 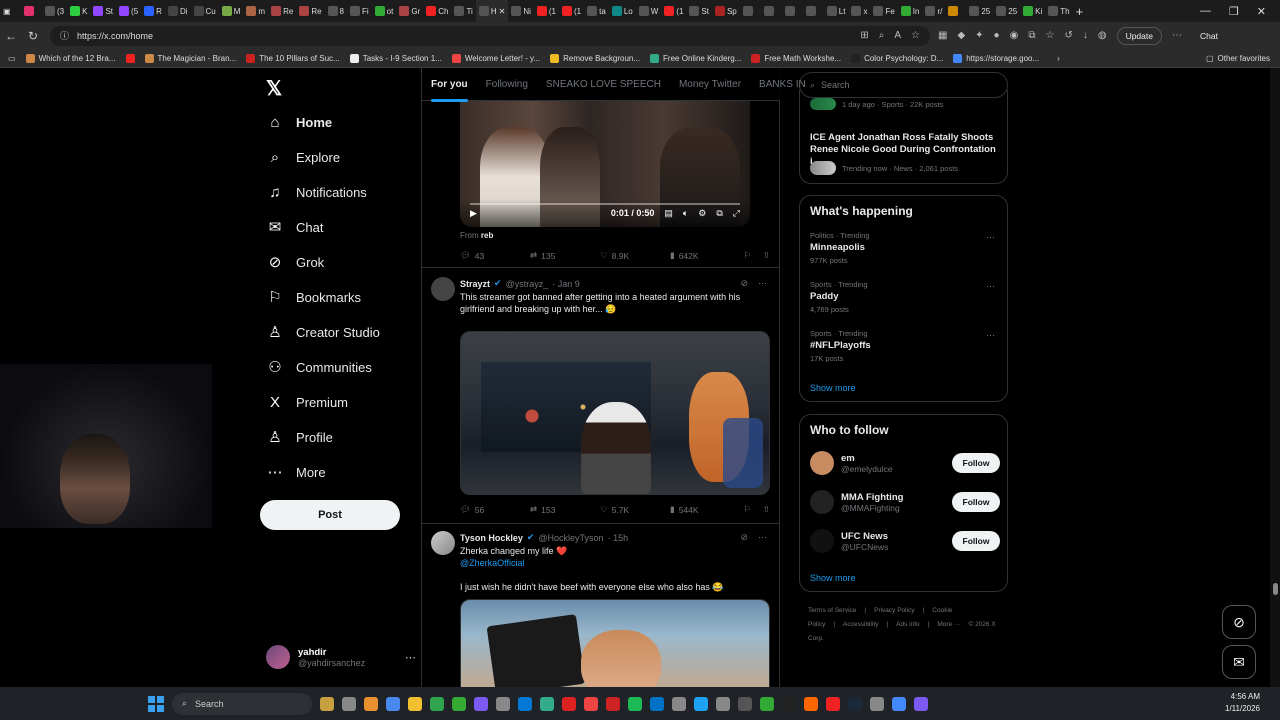 I want to click on visual-studio-icon, so click(x=481, y=703).